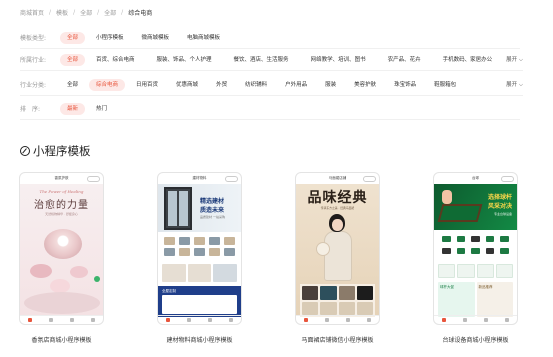 This screenshot has height=357, width=553. Describe the element at coordinates (169, 291) in the screenshot. I see `promo-banner-title: 全屋定制` at that location.